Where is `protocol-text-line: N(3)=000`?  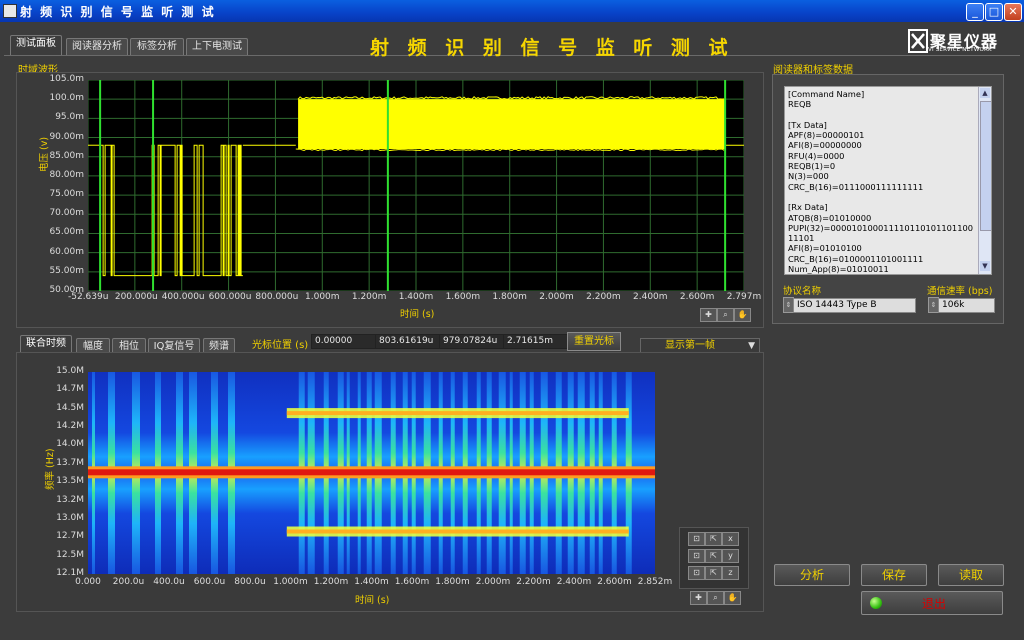 protocol-text-line: N(3)=000 is located at coordinates (808, 176).